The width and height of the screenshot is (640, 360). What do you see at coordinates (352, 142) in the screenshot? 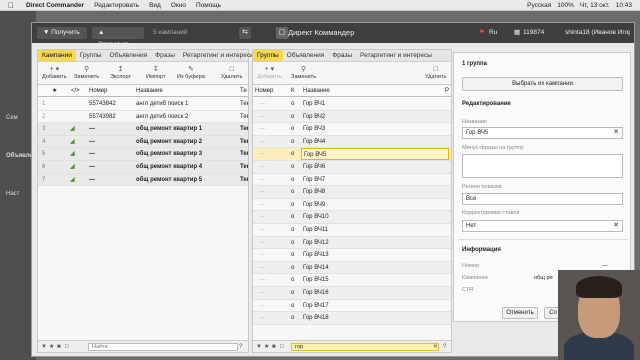
I see `group-row: — о Гор ВЧ4` at bounding box center [352, 142].